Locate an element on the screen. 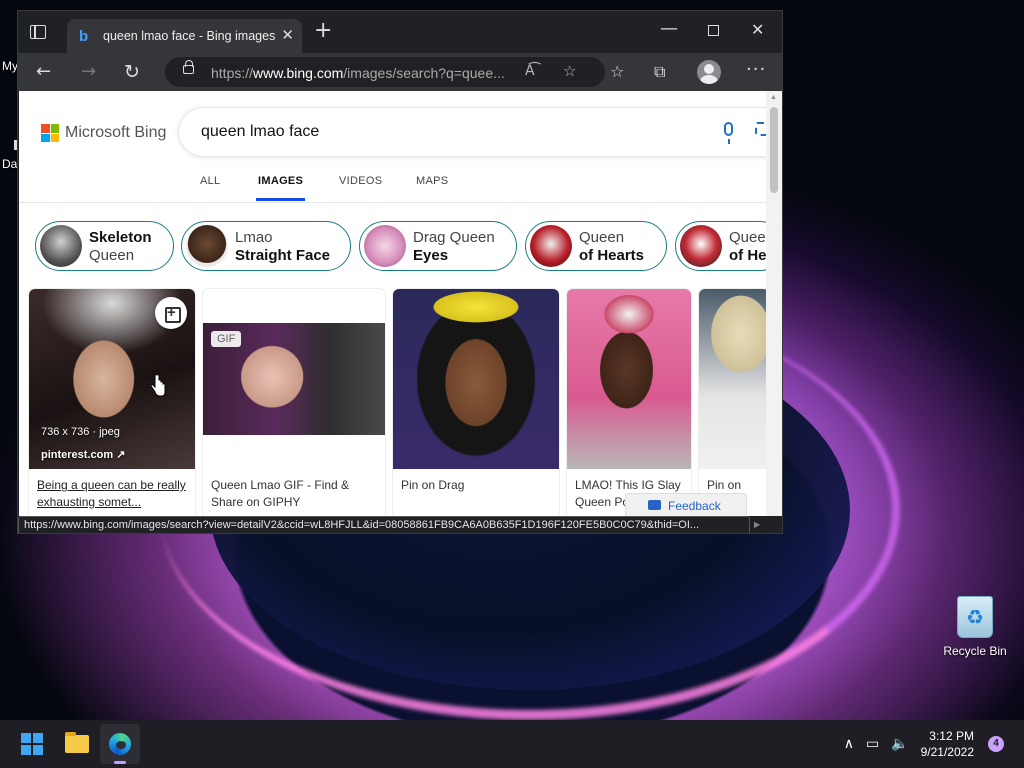 The width and height of the screenshot is (1024, 768). chip-drag-queen-eyes: Drag Queen Eyes is located at coordinates (438, 246).